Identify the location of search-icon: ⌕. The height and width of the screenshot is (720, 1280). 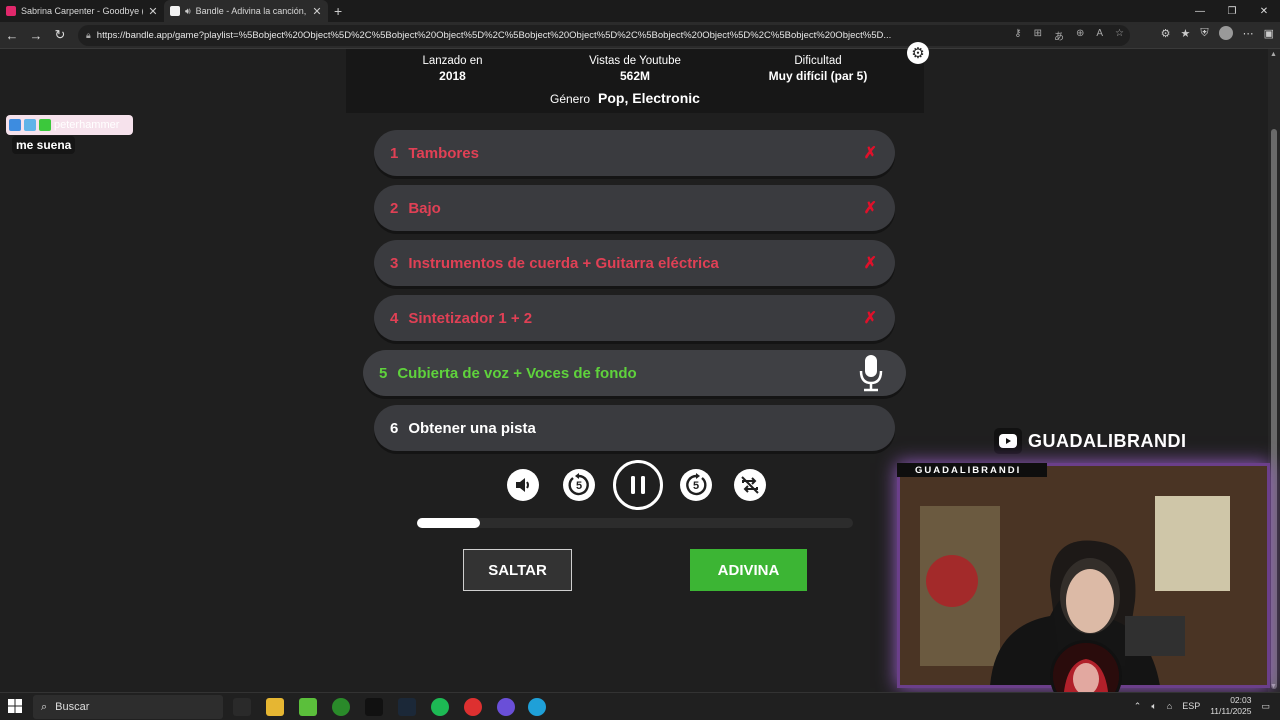
(44, 706).